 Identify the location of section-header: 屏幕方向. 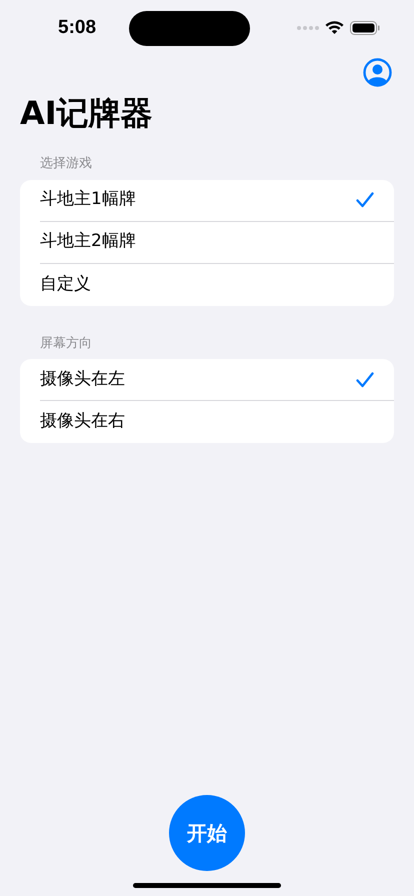
(66, 343).